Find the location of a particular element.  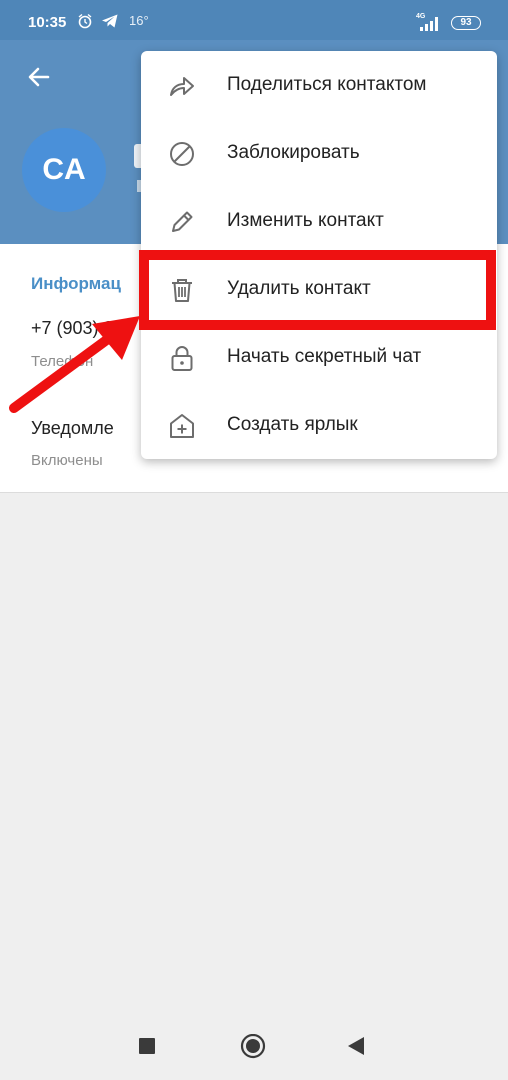

menu-item-block: Заблокировать is located at coordinates (319, 153).